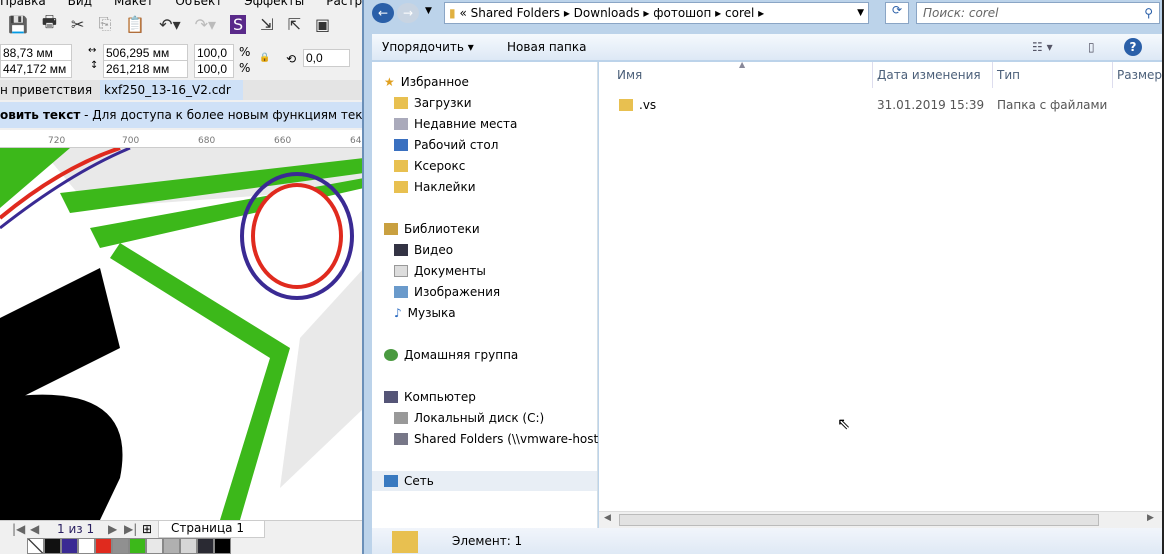 This screenshot has height=554, width=1175. Describe the element at coordinates (897, 13) in the screenshot. I see `refresh-icon: ⟳` at that location.